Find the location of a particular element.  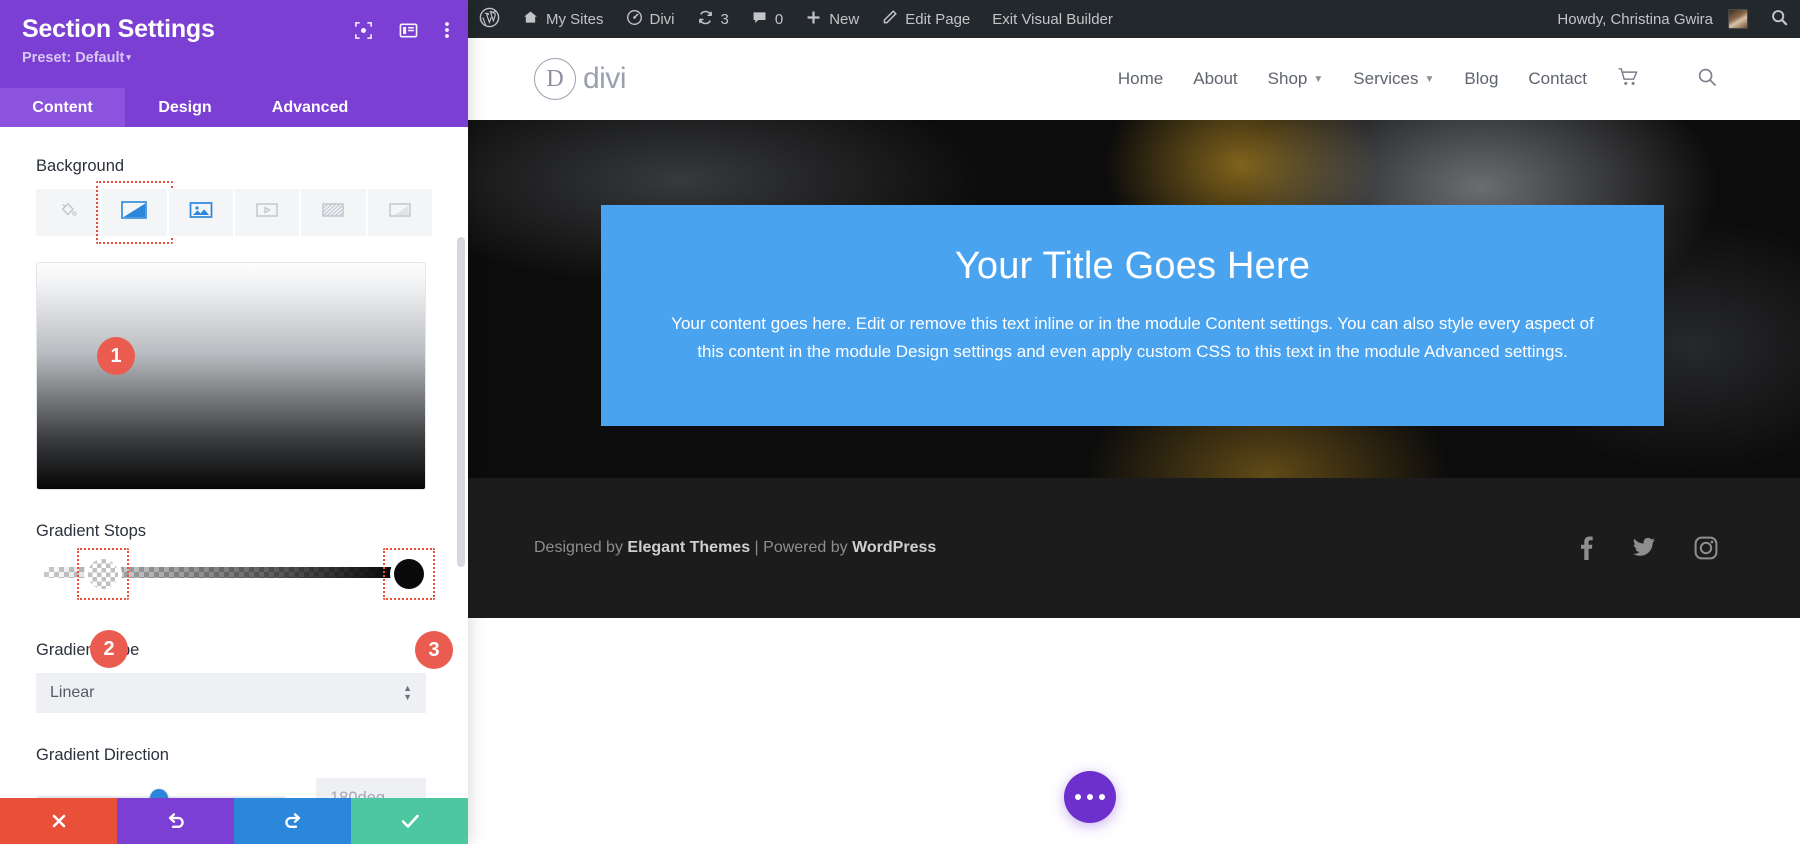

edit-page-label: Edit Page is located at coordinates (938, 19).